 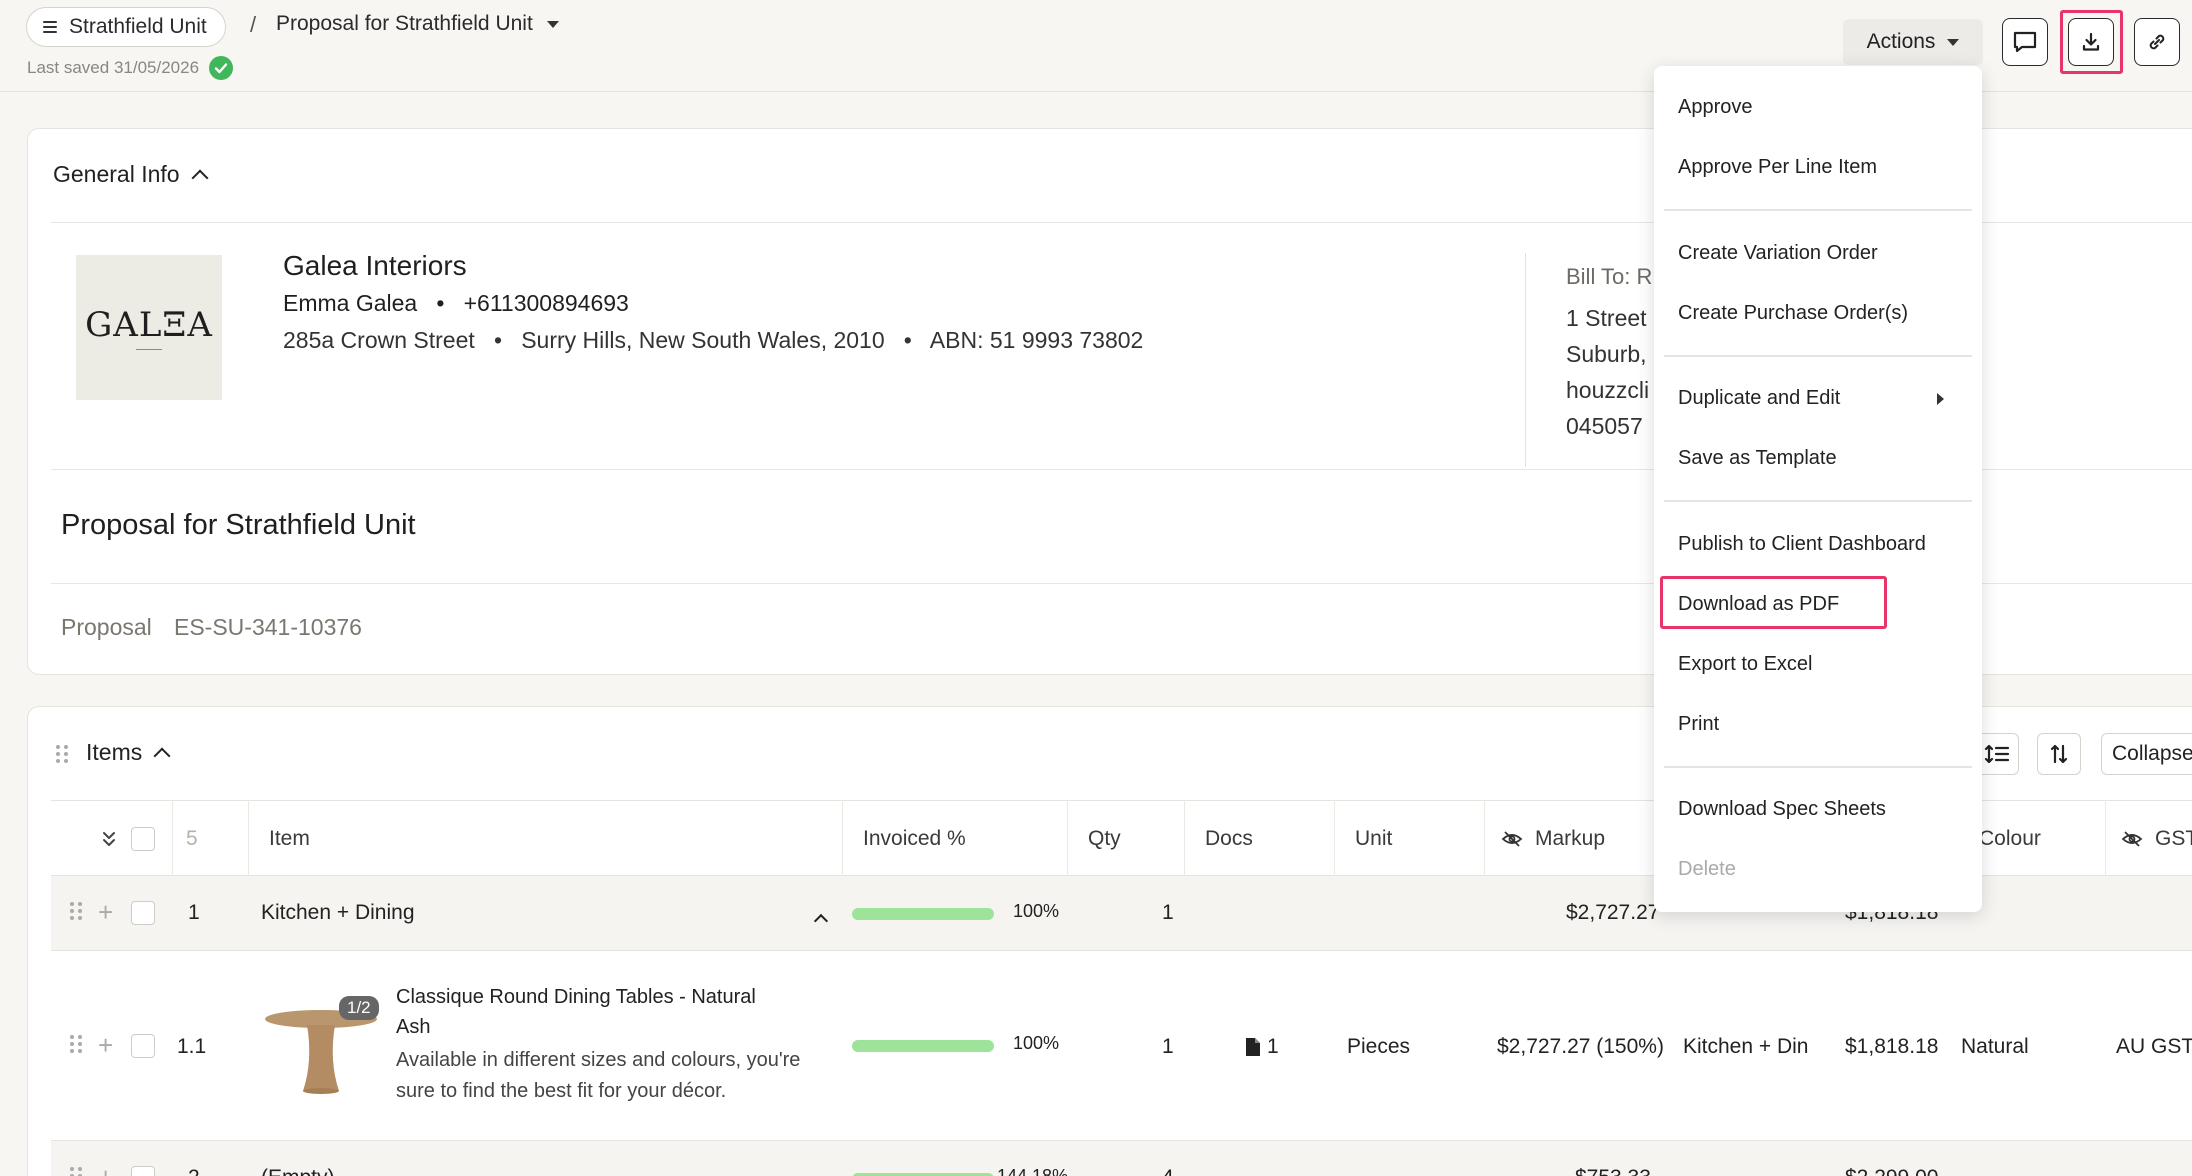 I want to click on menu-item-create-variation-order: Create Variation Order, so click(x=1778, y=253).